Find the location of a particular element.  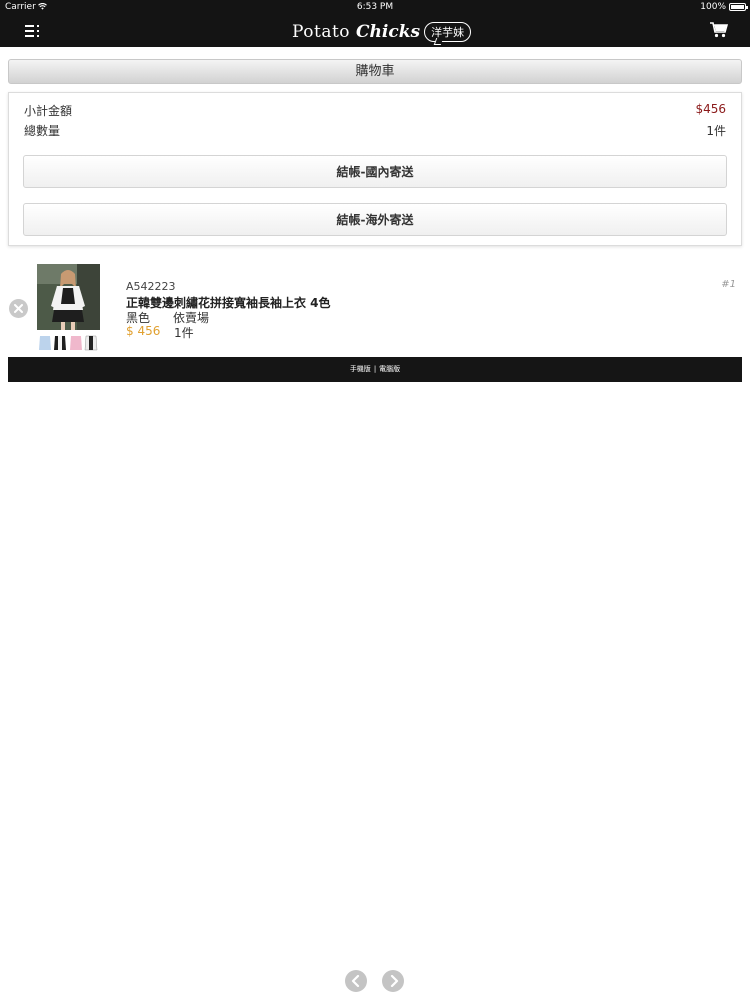

subtotal-row: 小計金額 $456 is located at coordinates (375, 111).